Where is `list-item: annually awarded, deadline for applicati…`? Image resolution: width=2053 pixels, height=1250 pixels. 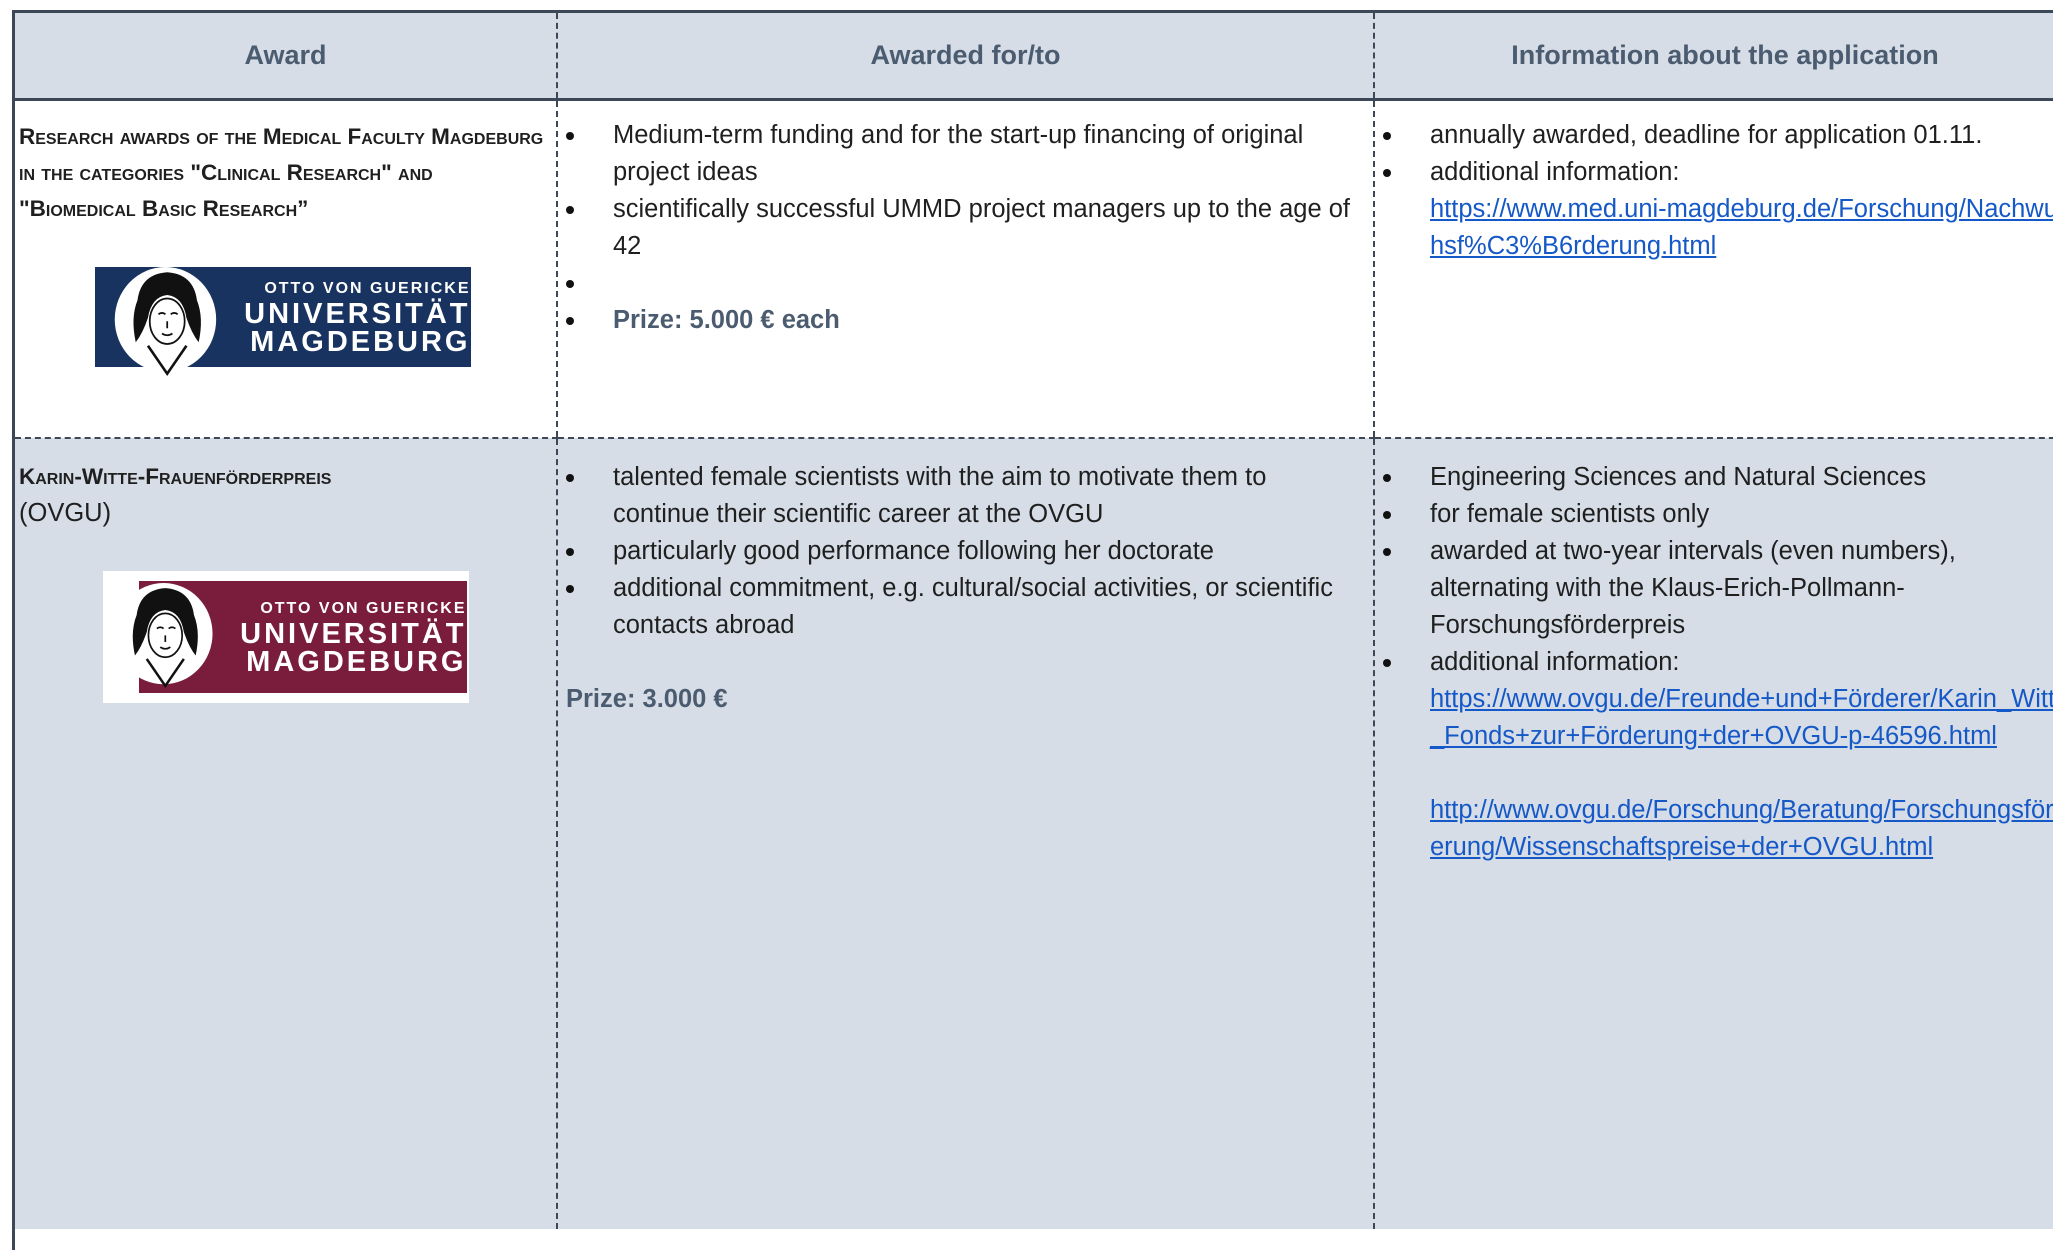
list-item: annually awarded, deadline for applicati… is located at coordinates (1714, 135).